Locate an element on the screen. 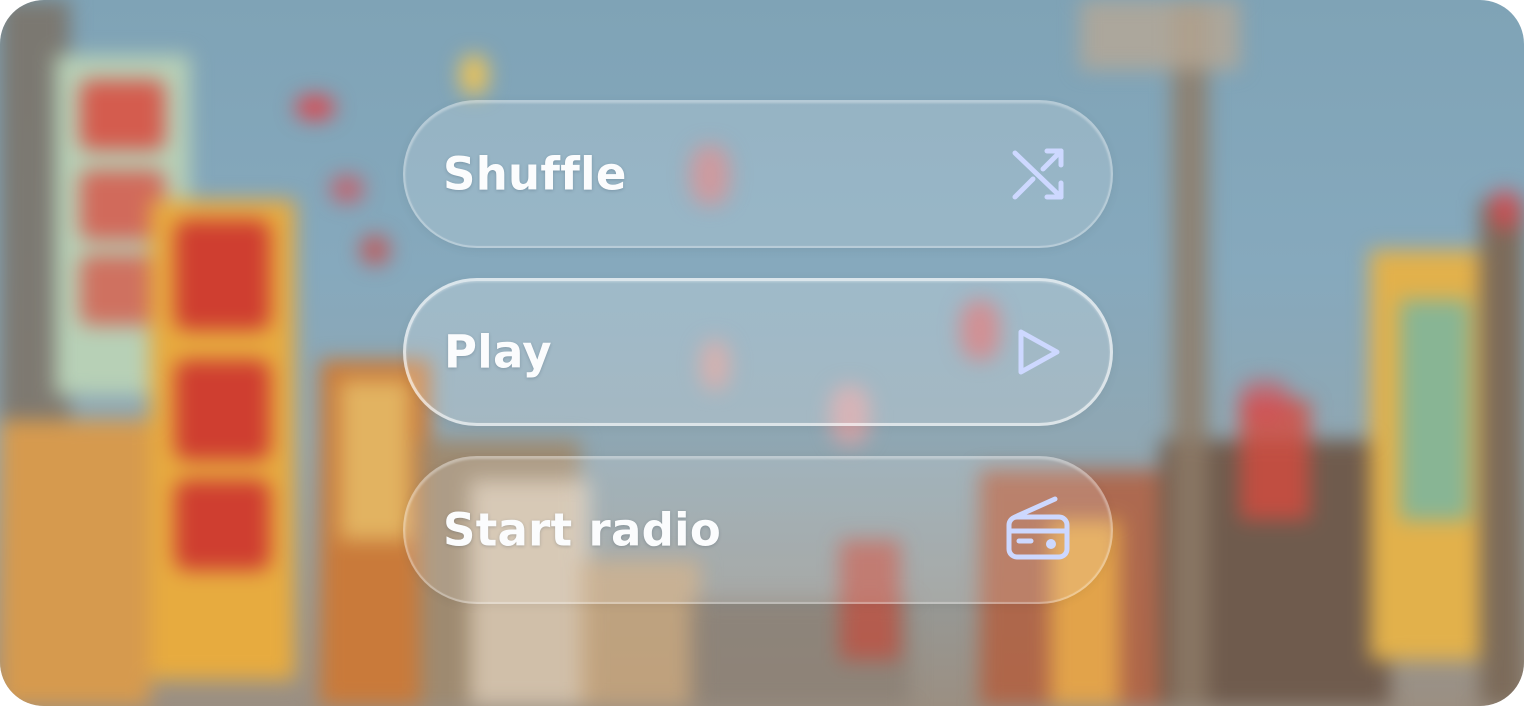  play-label: Play is located at coordinates (498, 352).